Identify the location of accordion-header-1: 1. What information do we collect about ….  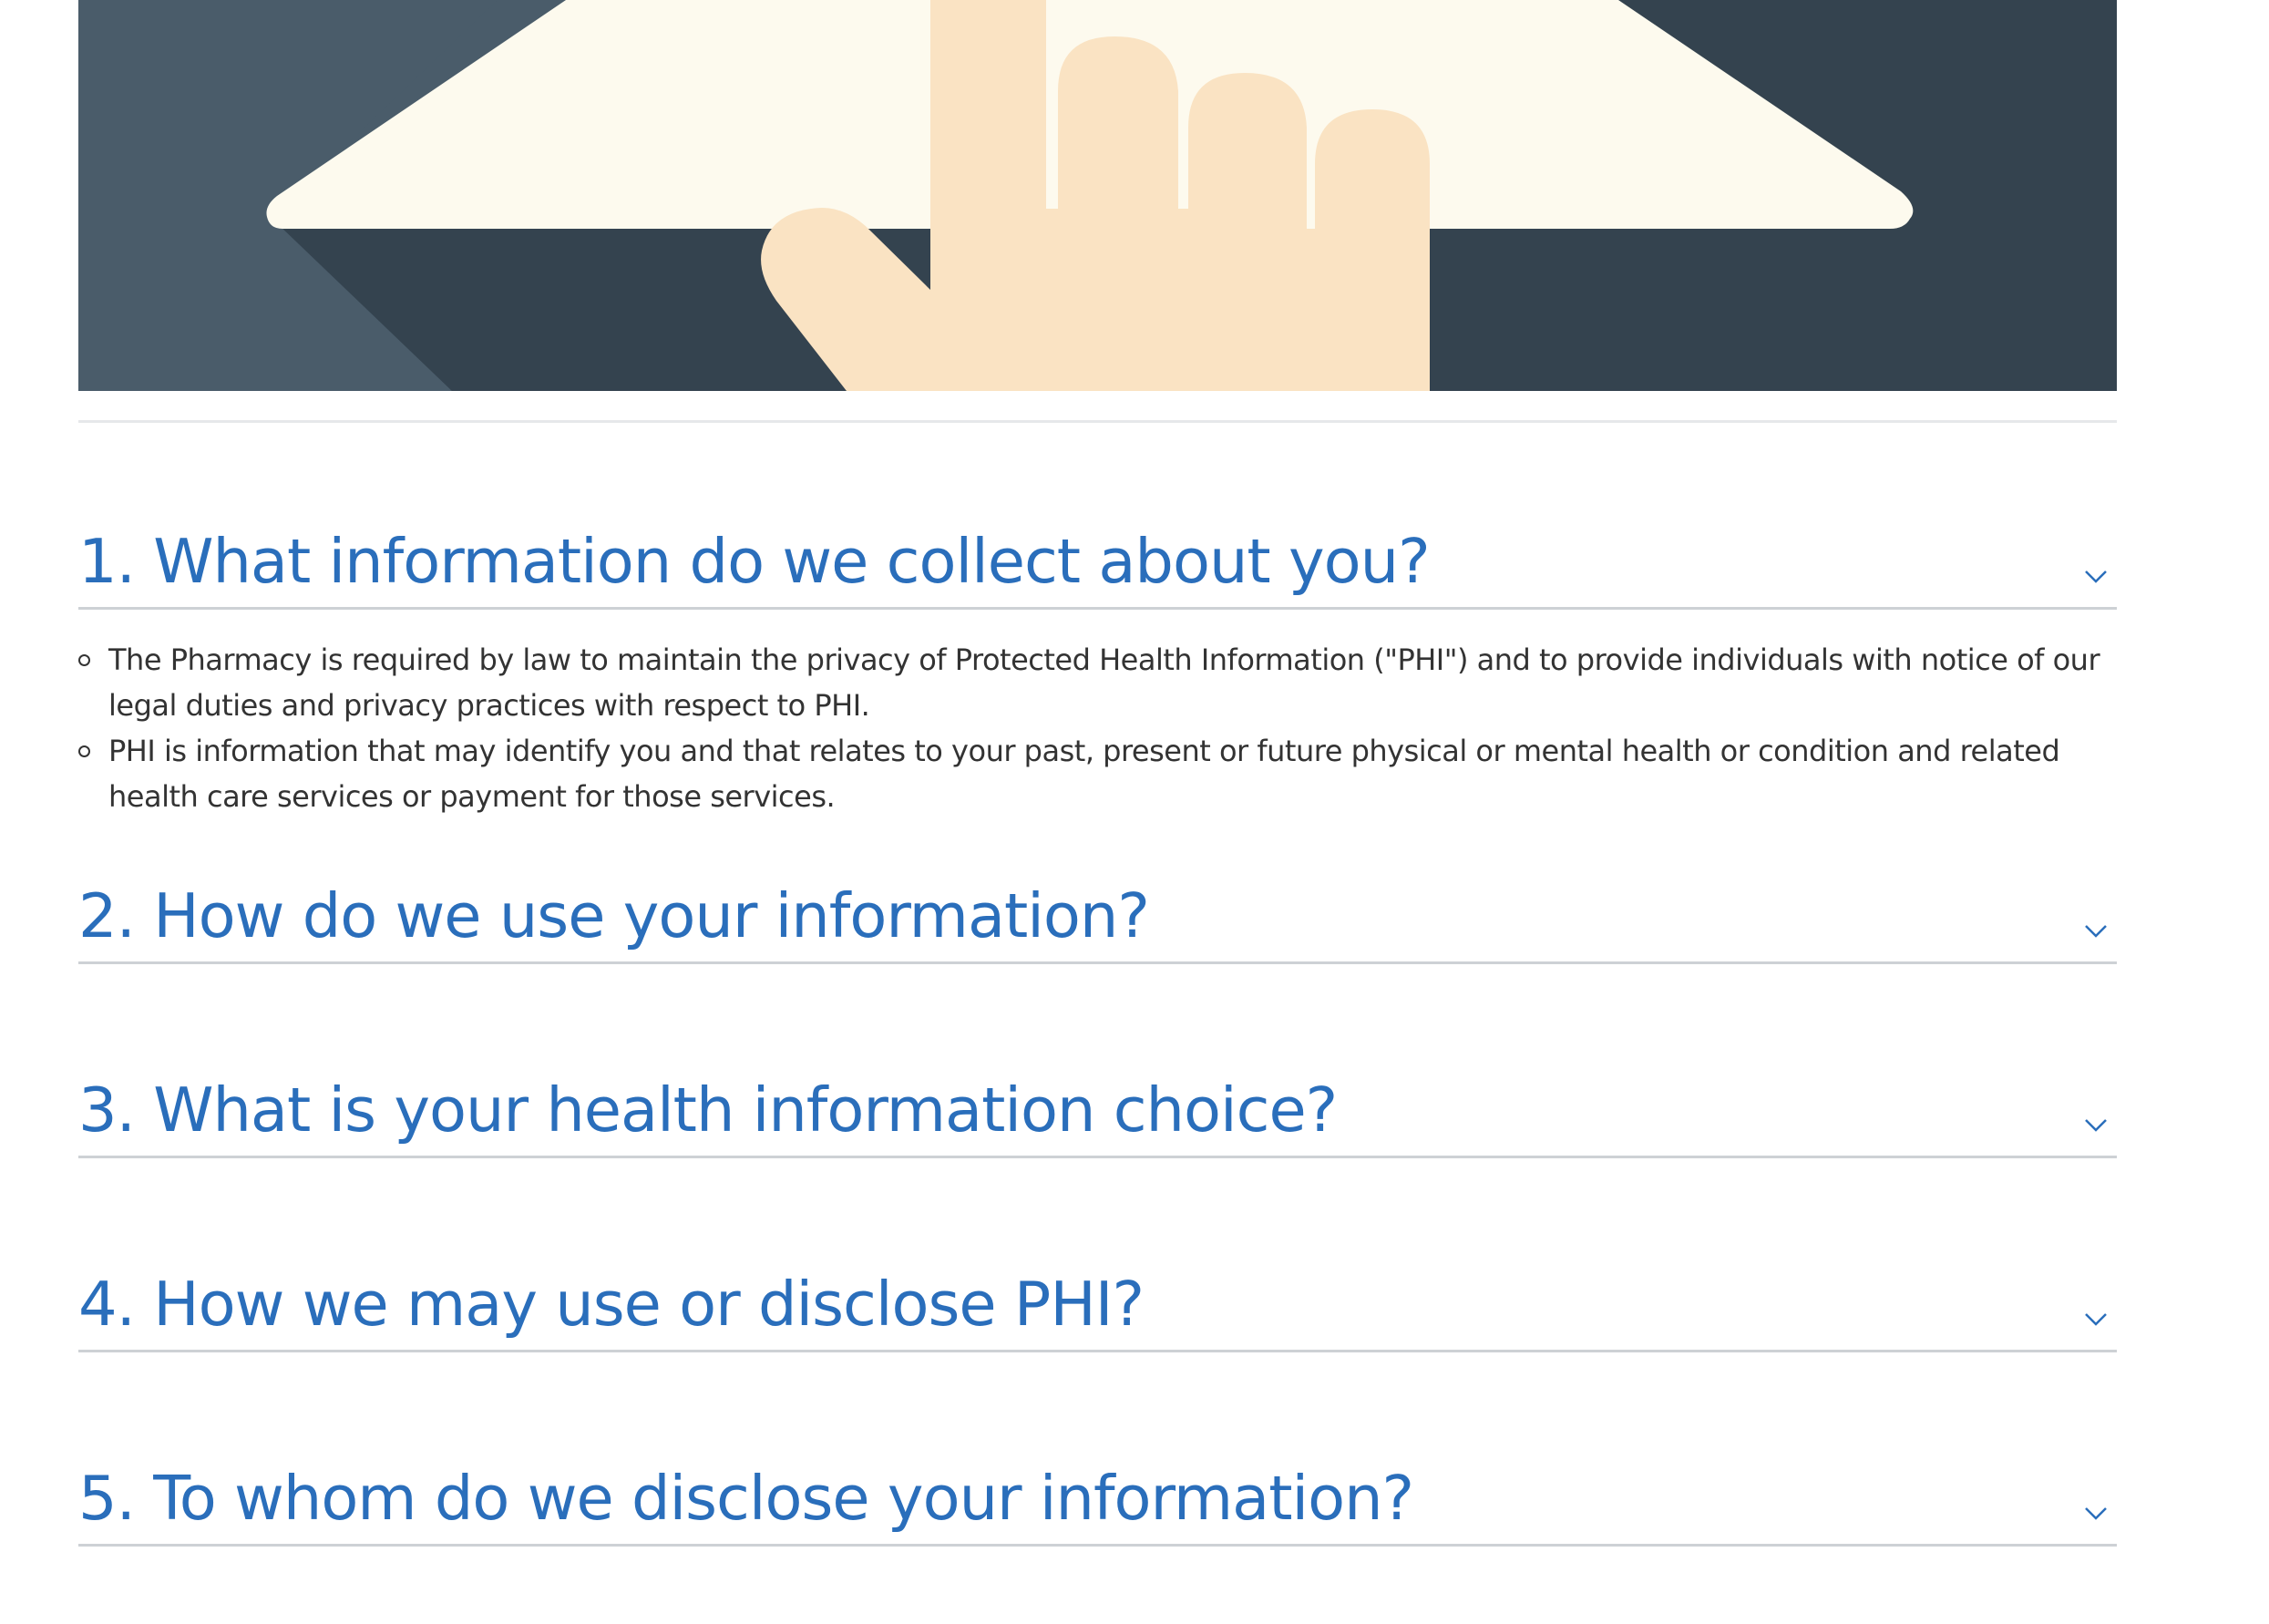
(1097, 566).